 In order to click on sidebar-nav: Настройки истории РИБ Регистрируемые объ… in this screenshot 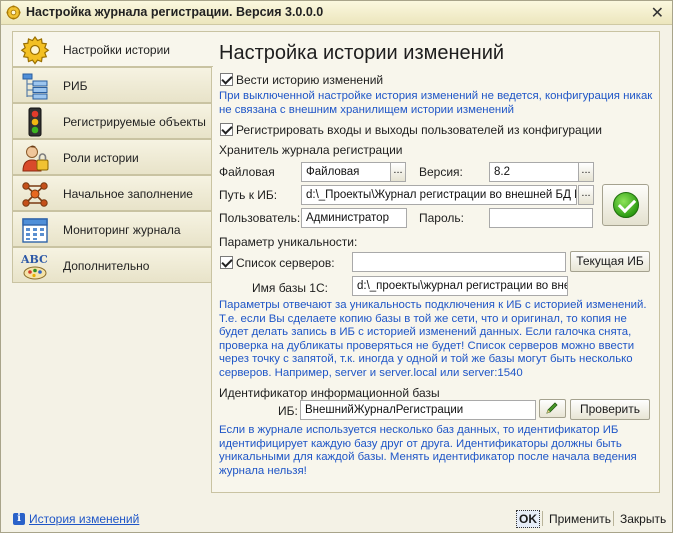, I will do `click(112, 157)`.